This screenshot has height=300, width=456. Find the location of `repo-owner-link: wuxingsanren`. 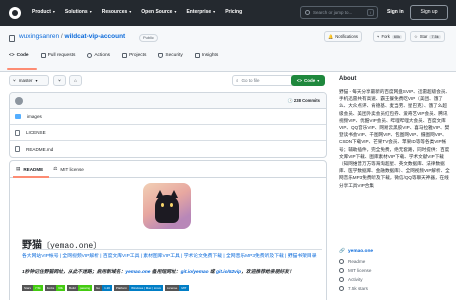

repo-owner-link: wuxingsanren is located at coordinates (39, 36).